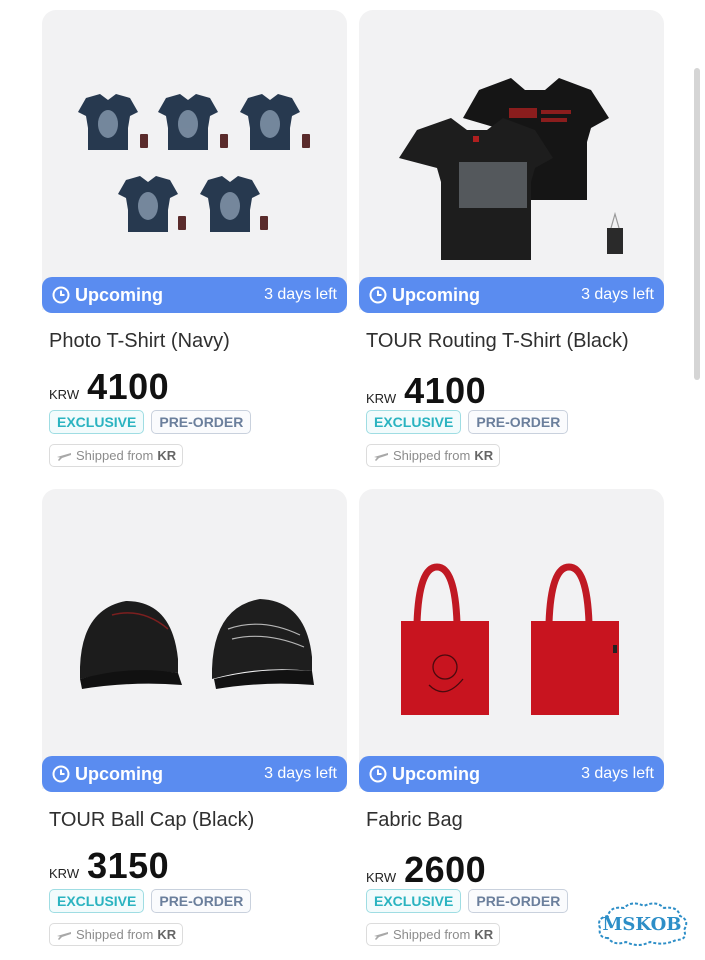 The height and width of the screenshot is (960, 705). What do you see at coordinates (151, 820) in the screenshot?
I see `product-title: TOUR Ball Cap (Black)` at bounding box center [151, 820].